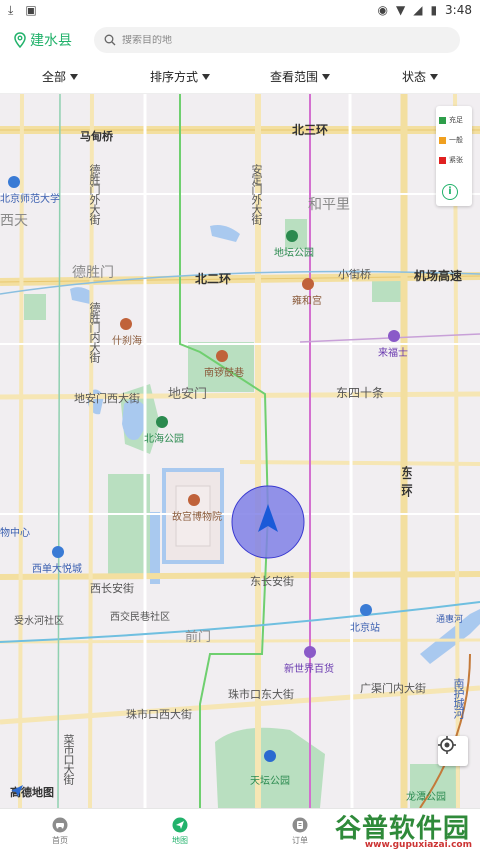 Image resolution: width=480 pixels, height=853 pixels. I want to click on poi-label: 物中心, so click(15, 533).